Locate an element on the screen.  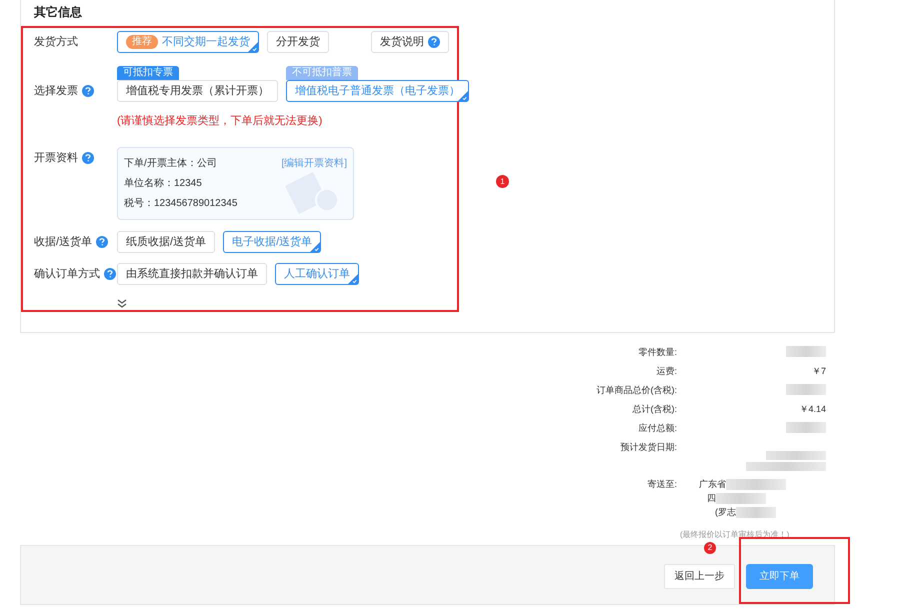
summary-label: 总计(含税): is located at coordinates (654, 409).